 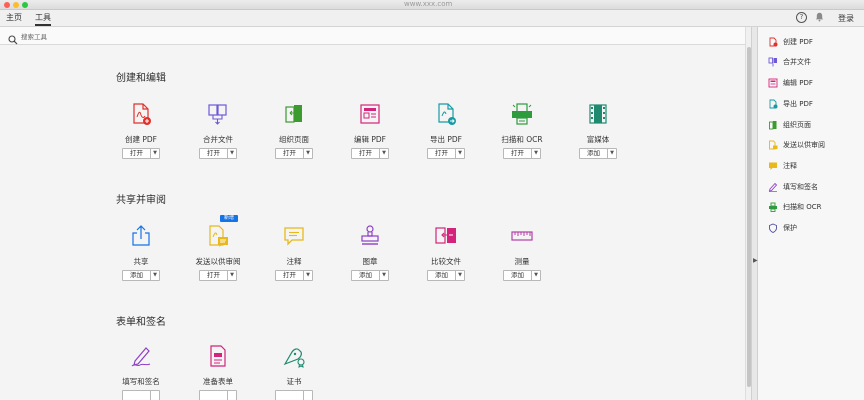 What do you see at coordinates (782, 228) in the screenshot?
I see `right-pane-item-protect: 保护` at bounding box center [782, 228].